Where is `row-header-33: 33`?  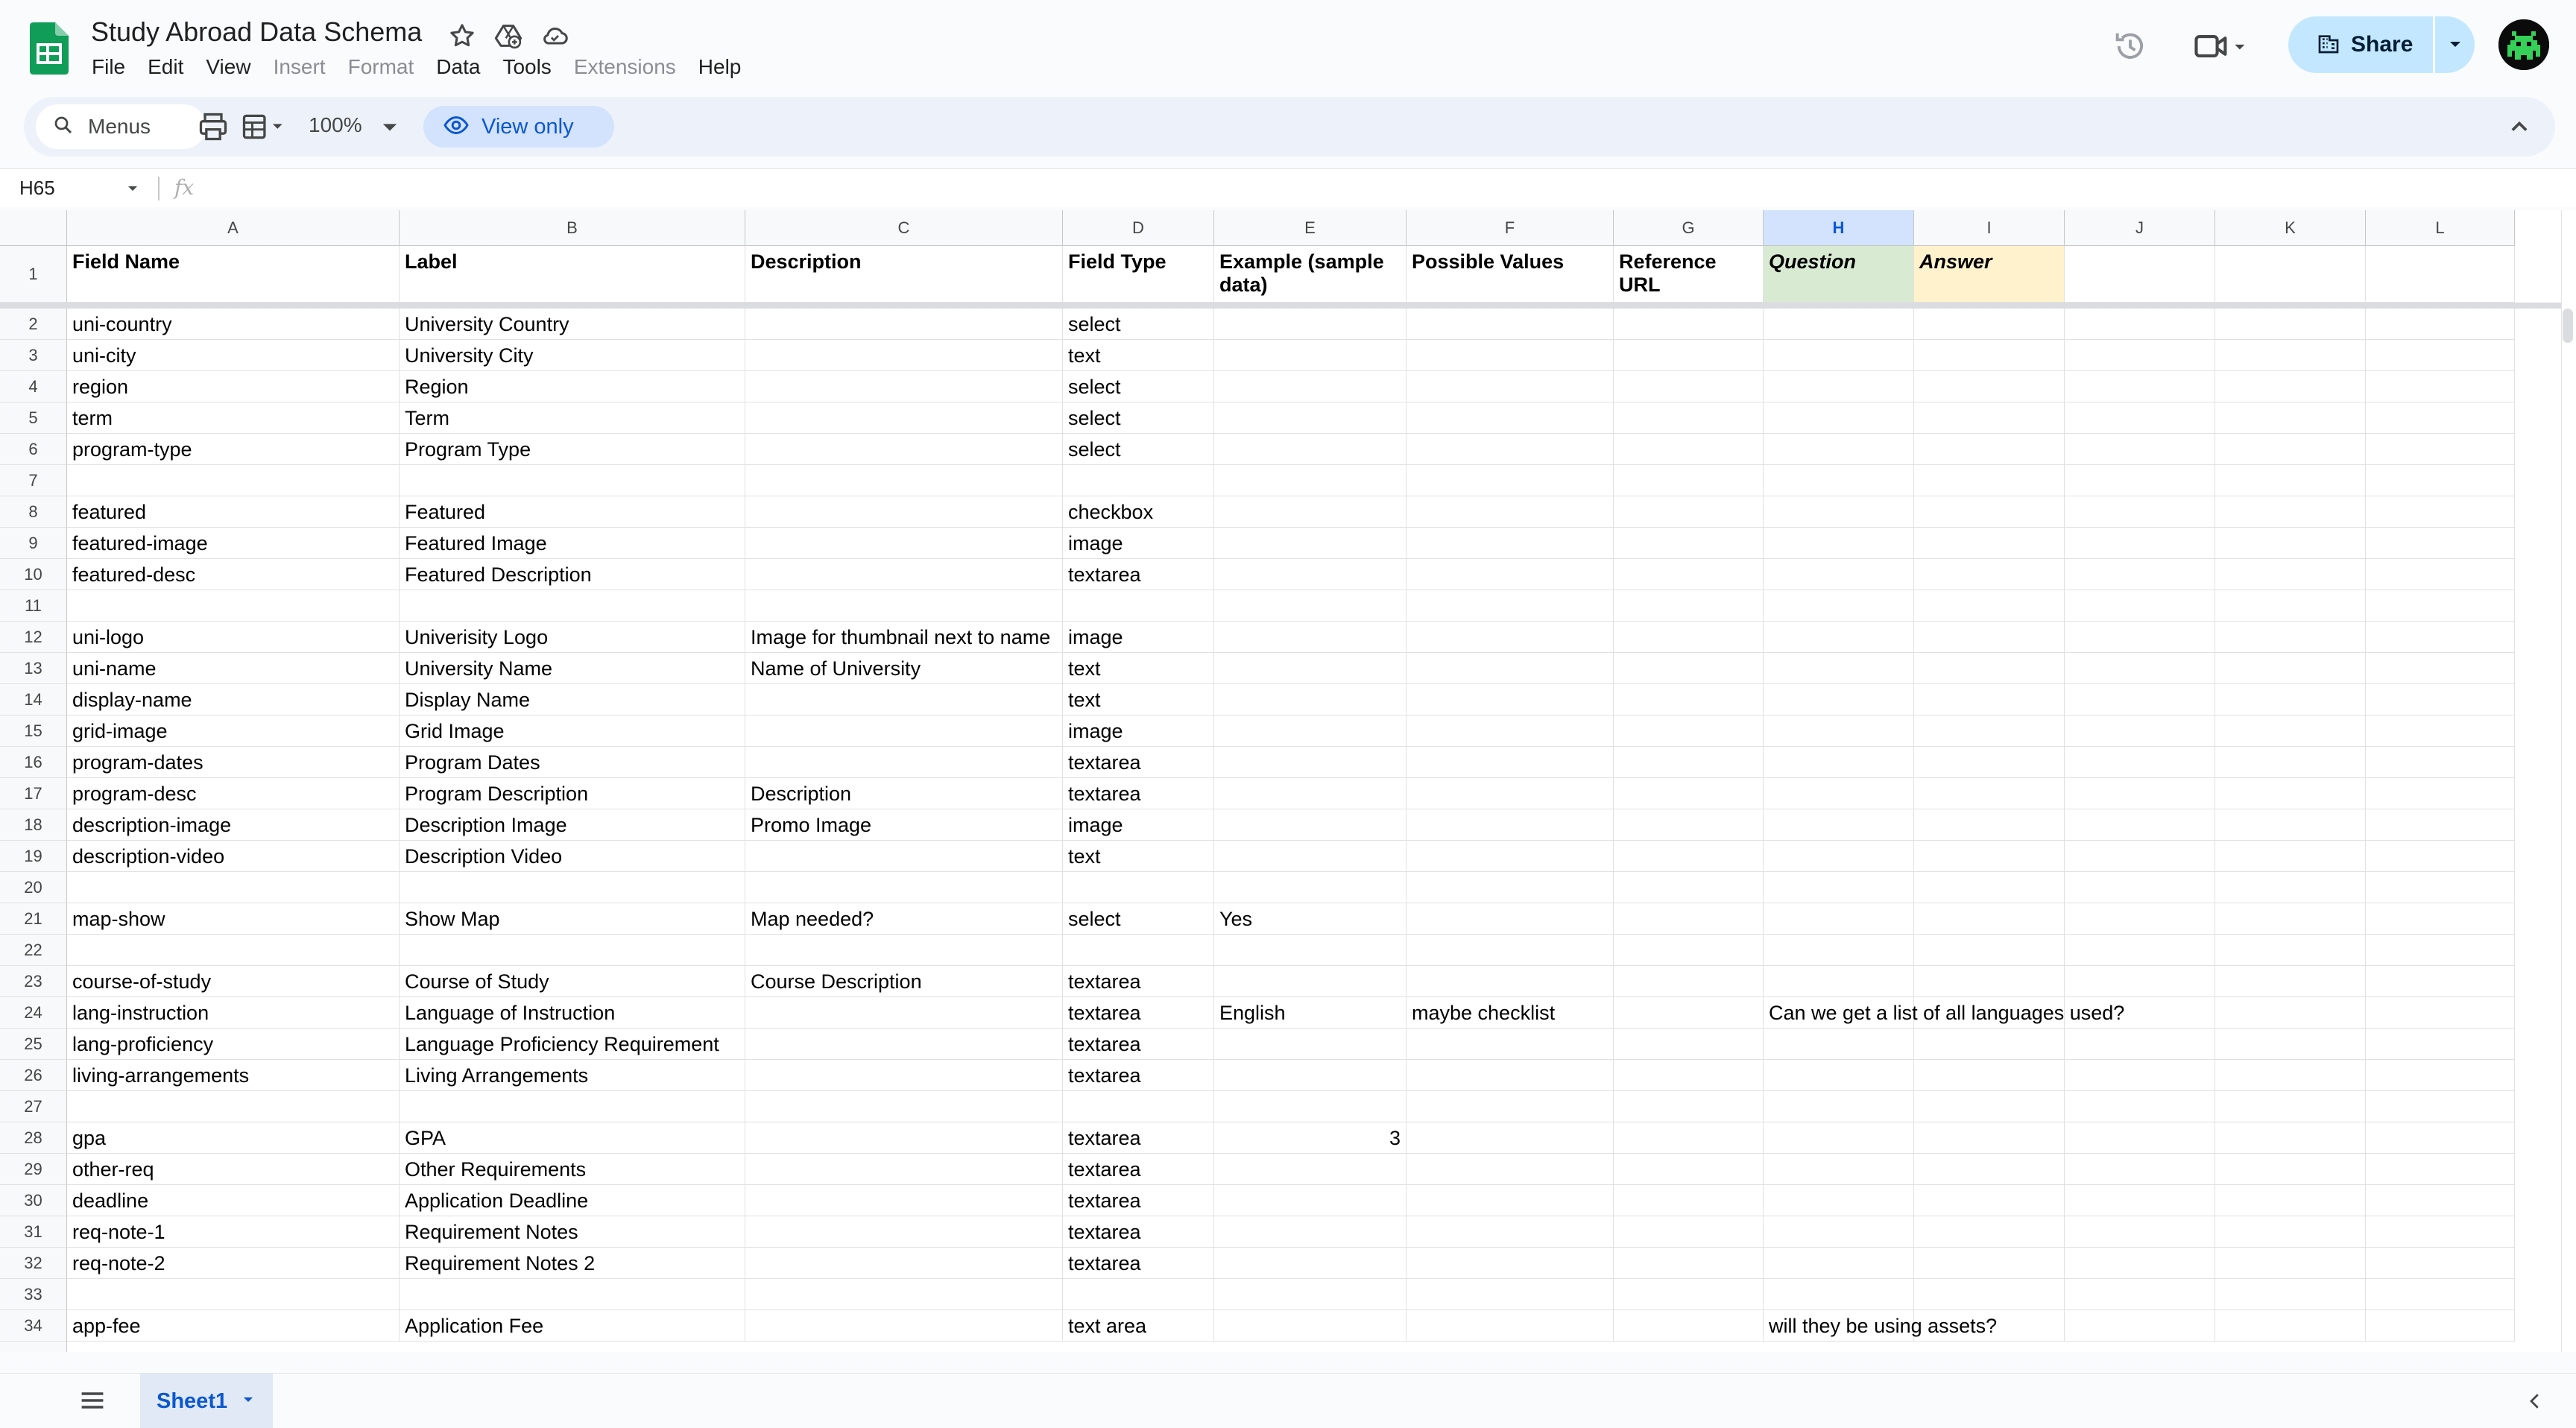 row-header-33: 33 is located at coordinates (34, 1294).